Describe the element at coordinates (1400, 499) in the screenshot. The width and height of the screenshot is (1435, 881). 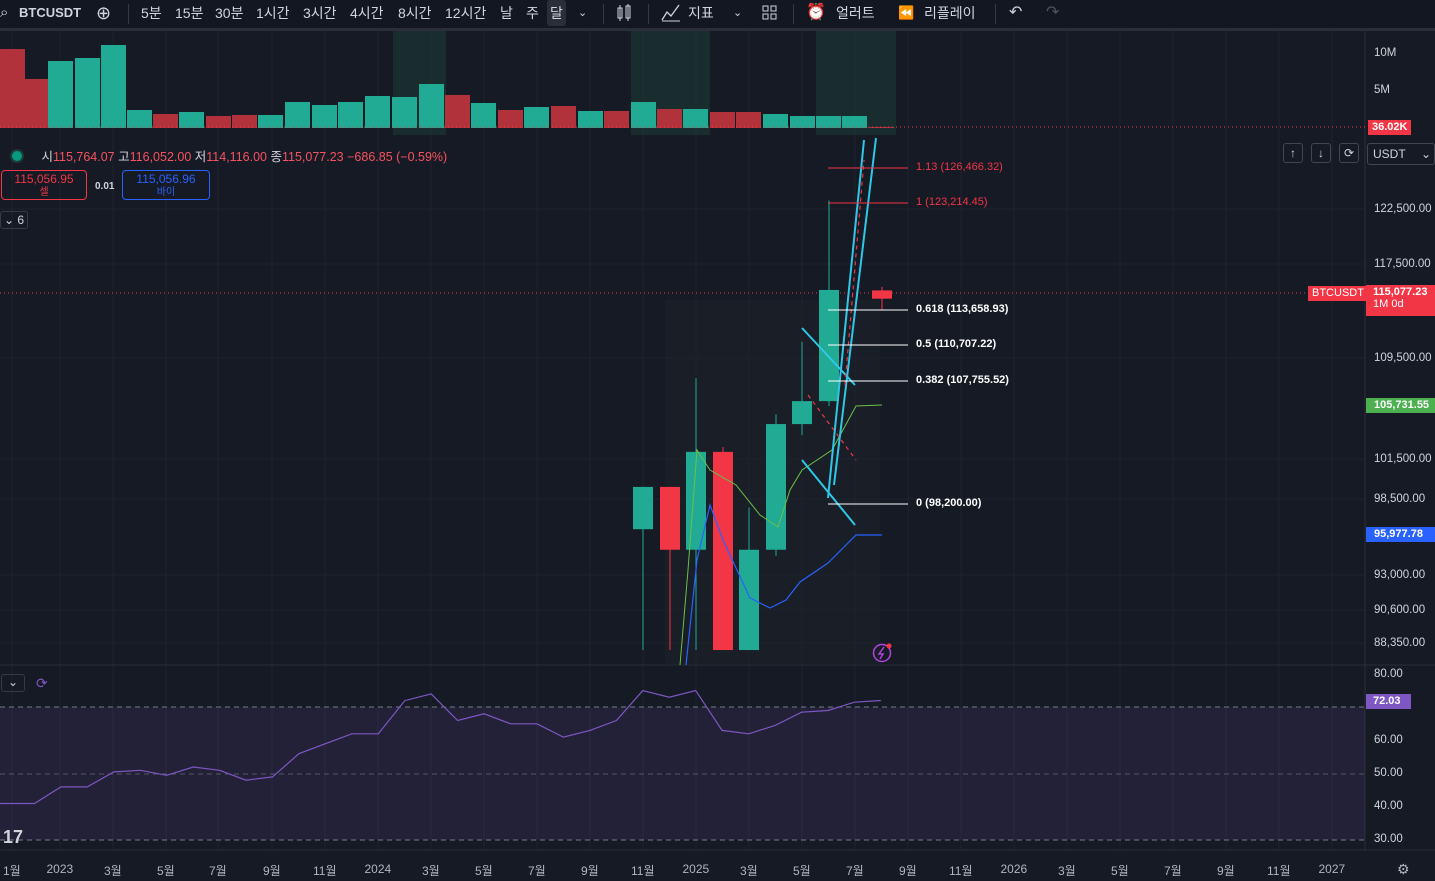
I see `price-axis-label: 98,500.00` at that location.